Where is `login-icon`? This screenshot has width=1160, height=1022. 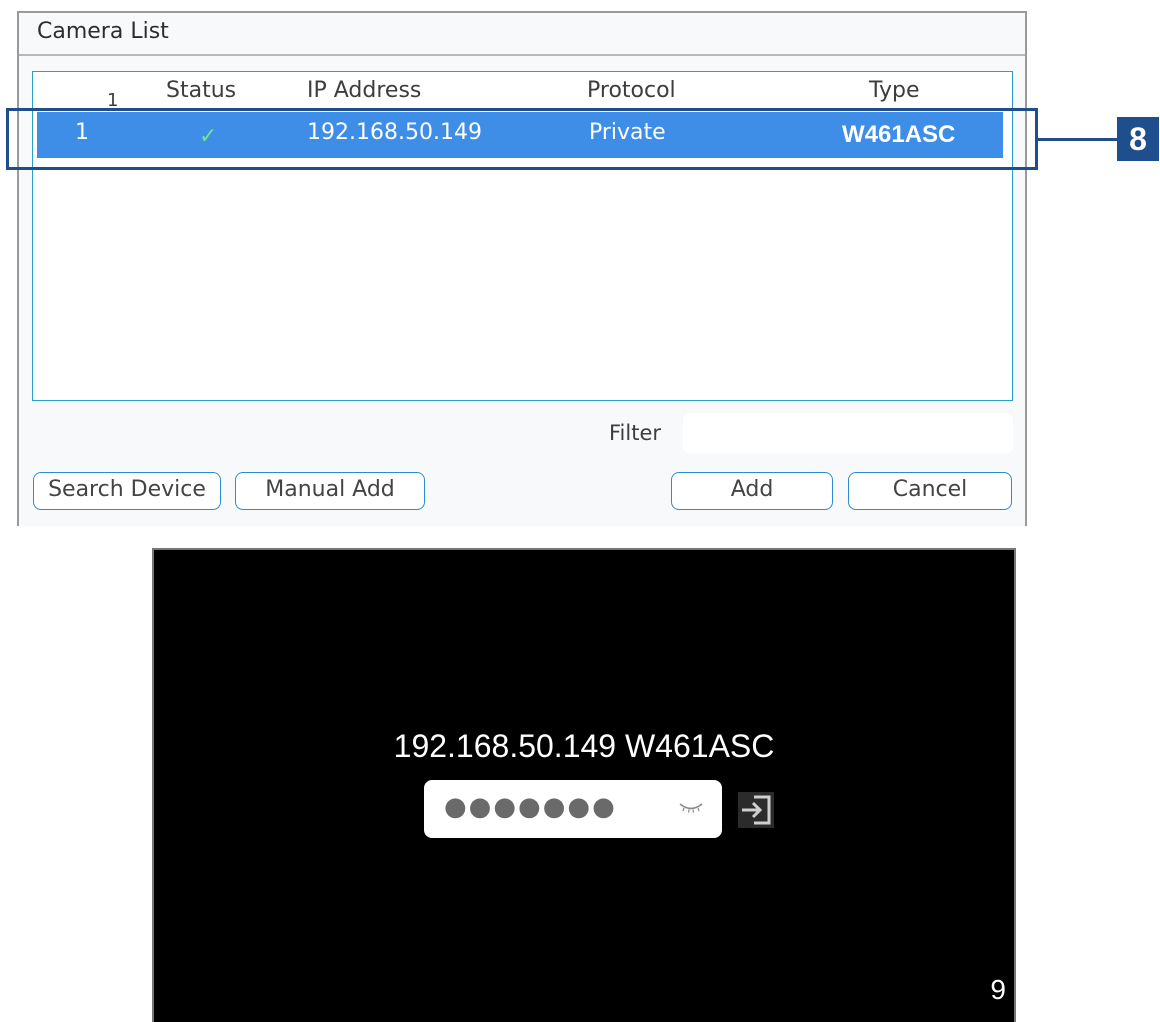
login-icon is located at coordinates (756, 812).